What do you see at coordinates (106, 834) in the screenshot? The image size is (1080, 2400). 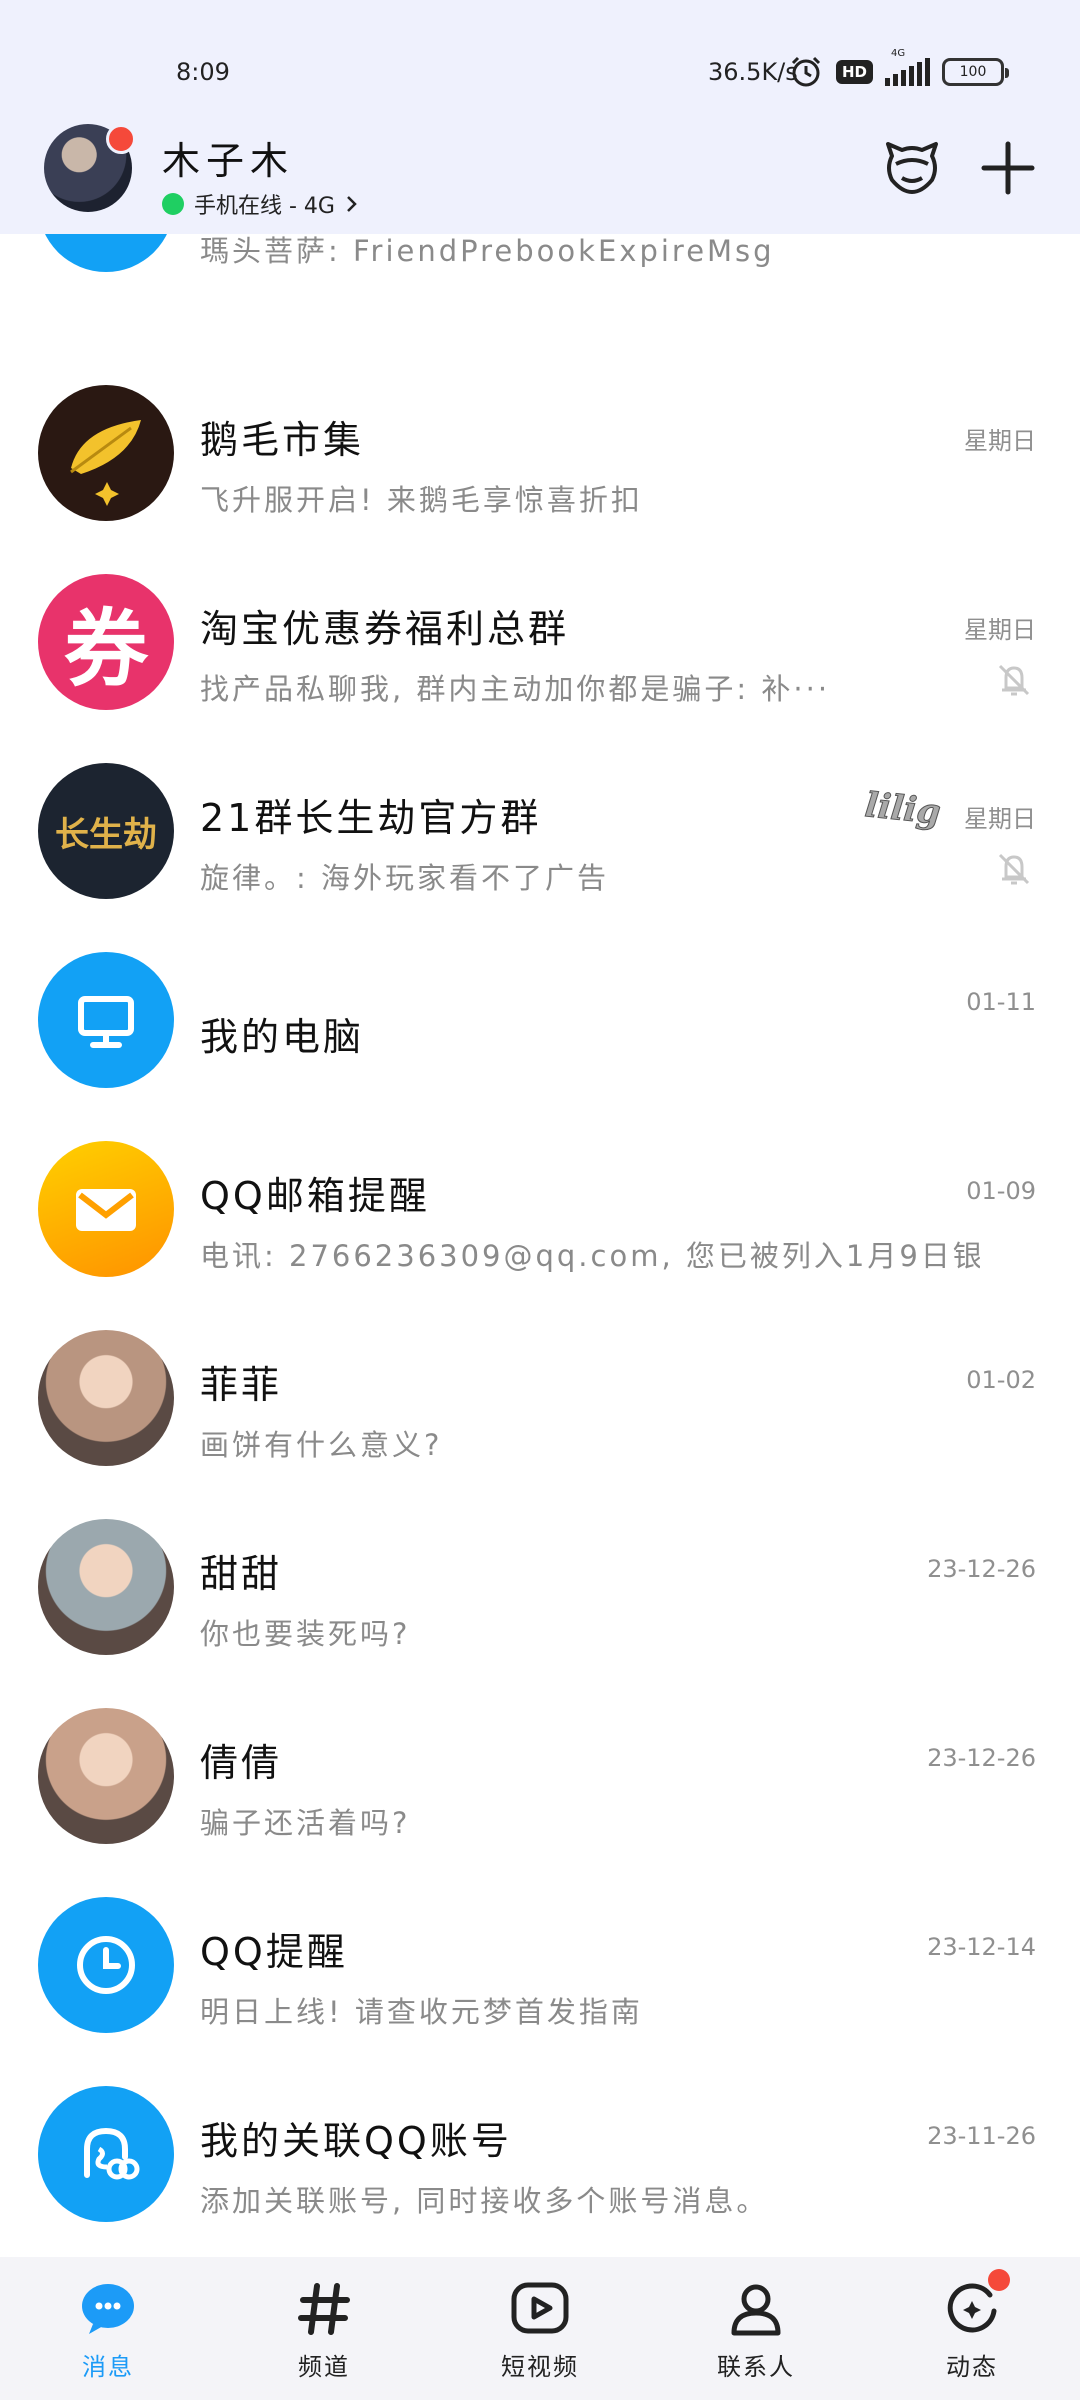 I see `game-logo-icon: 长生劫` at bounding box center [106, 834].